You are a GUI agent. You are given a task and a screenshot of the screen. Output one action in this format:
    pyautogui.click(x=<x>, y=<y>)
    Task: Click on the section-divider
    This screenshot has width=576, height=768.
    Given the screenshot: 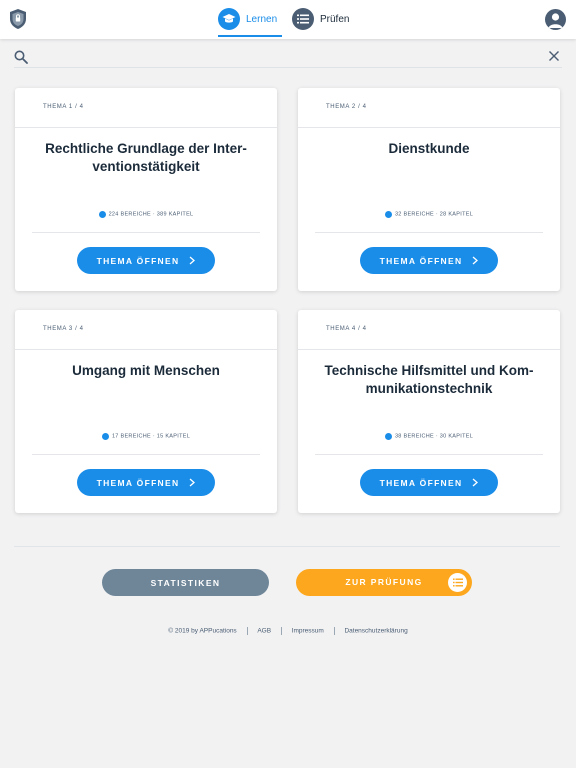 What is the action you would take?
    pyautogui.click(x=287, y=546)
    